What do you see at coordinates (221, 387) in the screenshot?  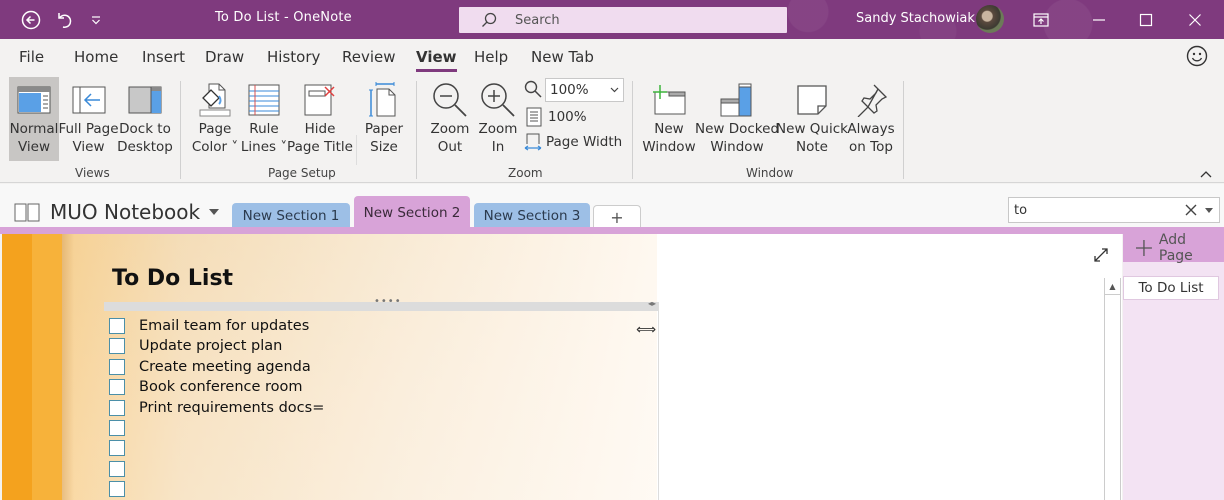 I see `todo-text: Book conference room` at bounding box center [221, 387].